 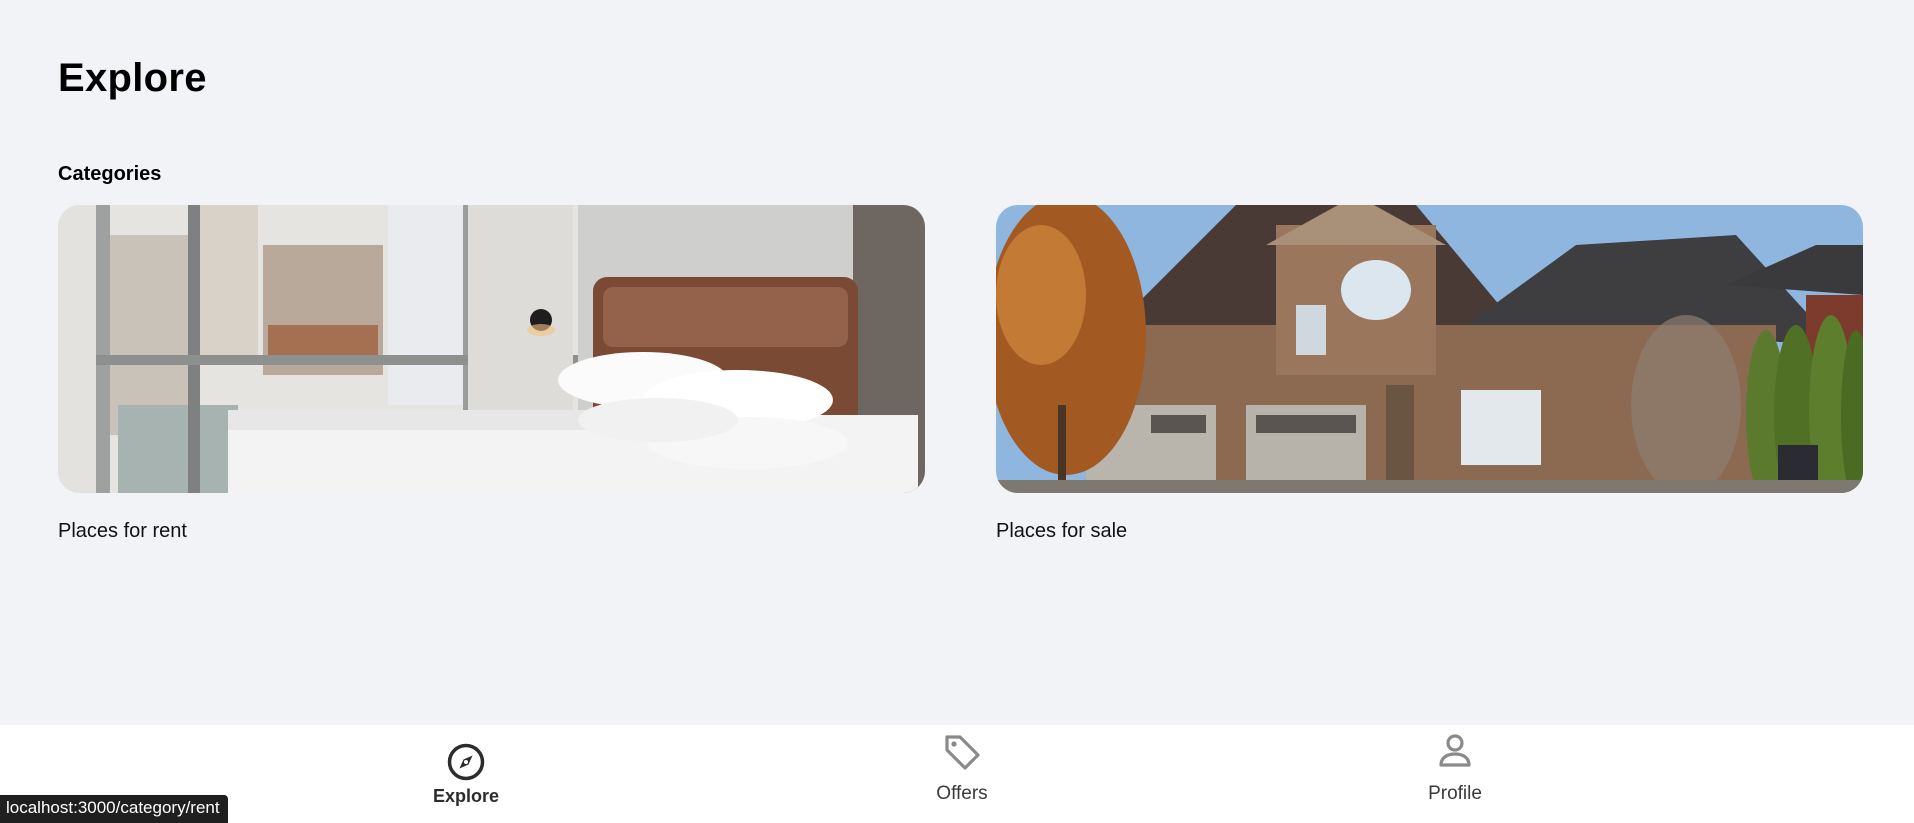 I want to click on categories-heading: Categories, so click(x=110, y=174).